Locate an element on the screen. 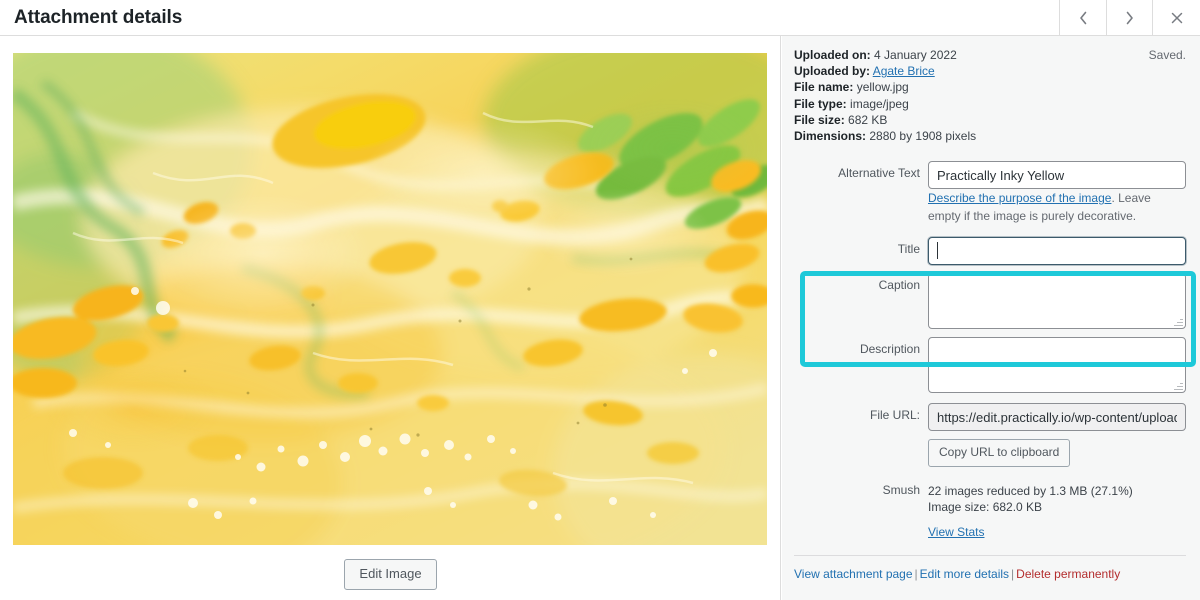 The width and height of the screenshot is (1200, 600). file-url-label: File URL: is located at coordinates (894, 415).